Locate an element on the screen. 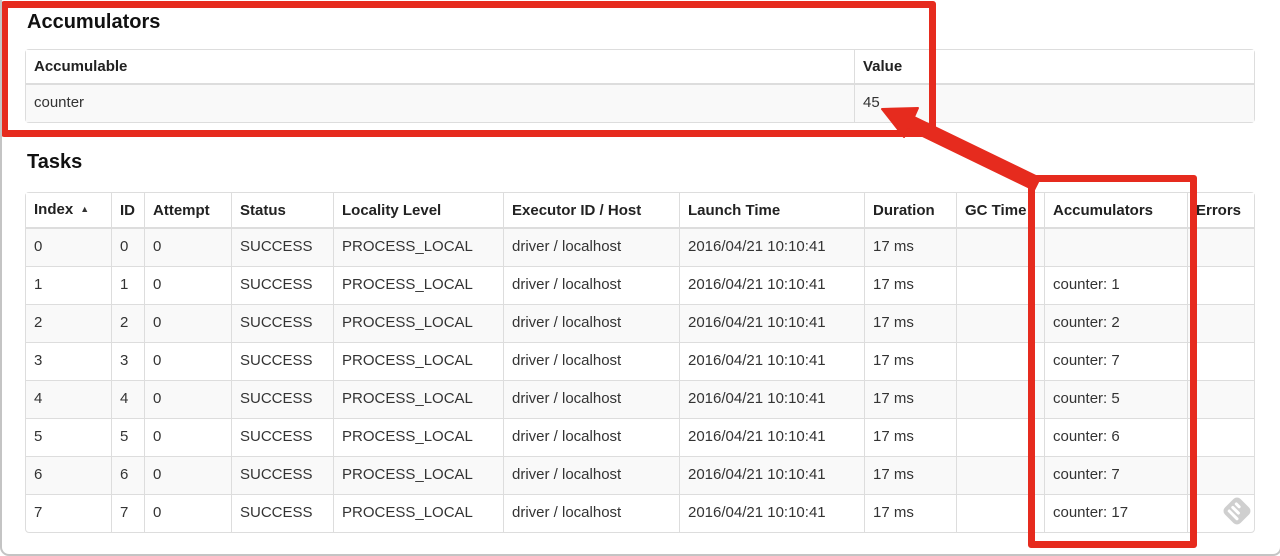 This screenshot has width=1280, height=556. cell-index: 7 is located at coordinates (68, 513).